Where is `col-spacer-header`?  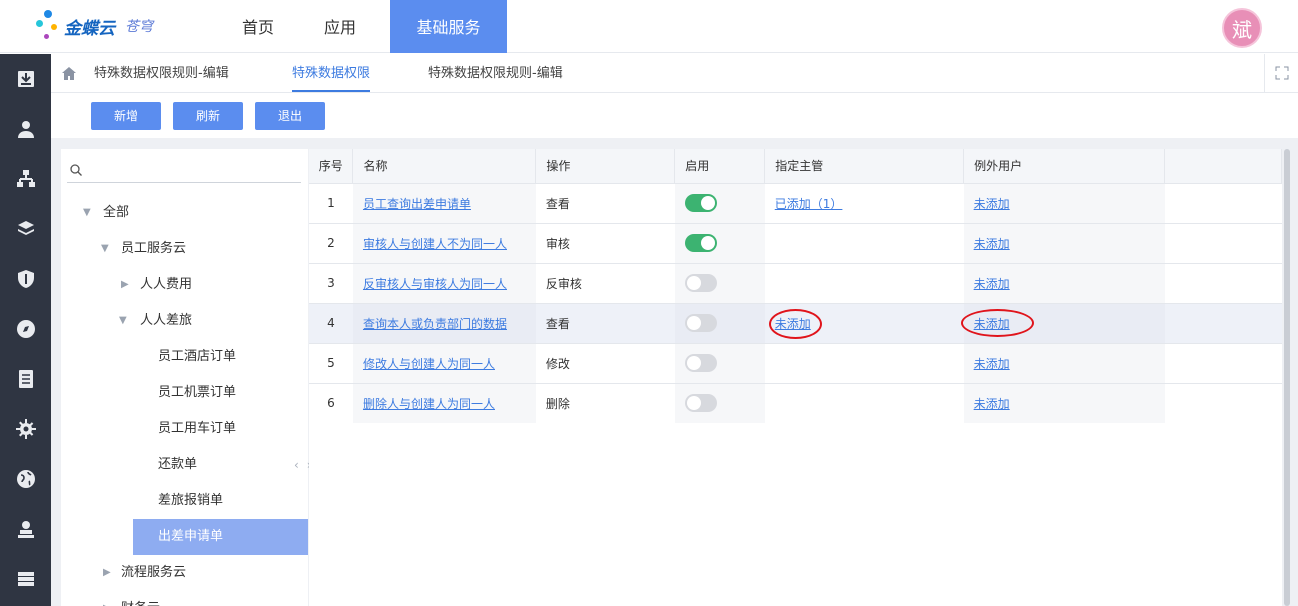
col-spacer-header is located at coordinates (1223, 166).